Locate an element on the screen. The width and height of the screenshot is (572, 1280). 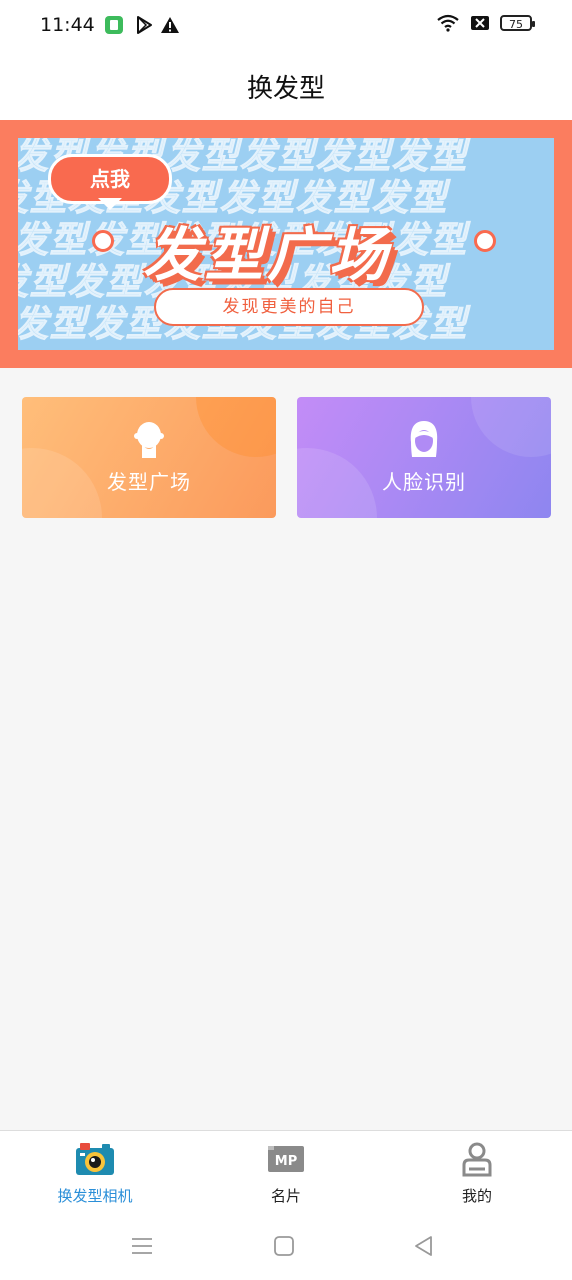
status-bar: 11:44 75 is located at coordinates (286, 26).